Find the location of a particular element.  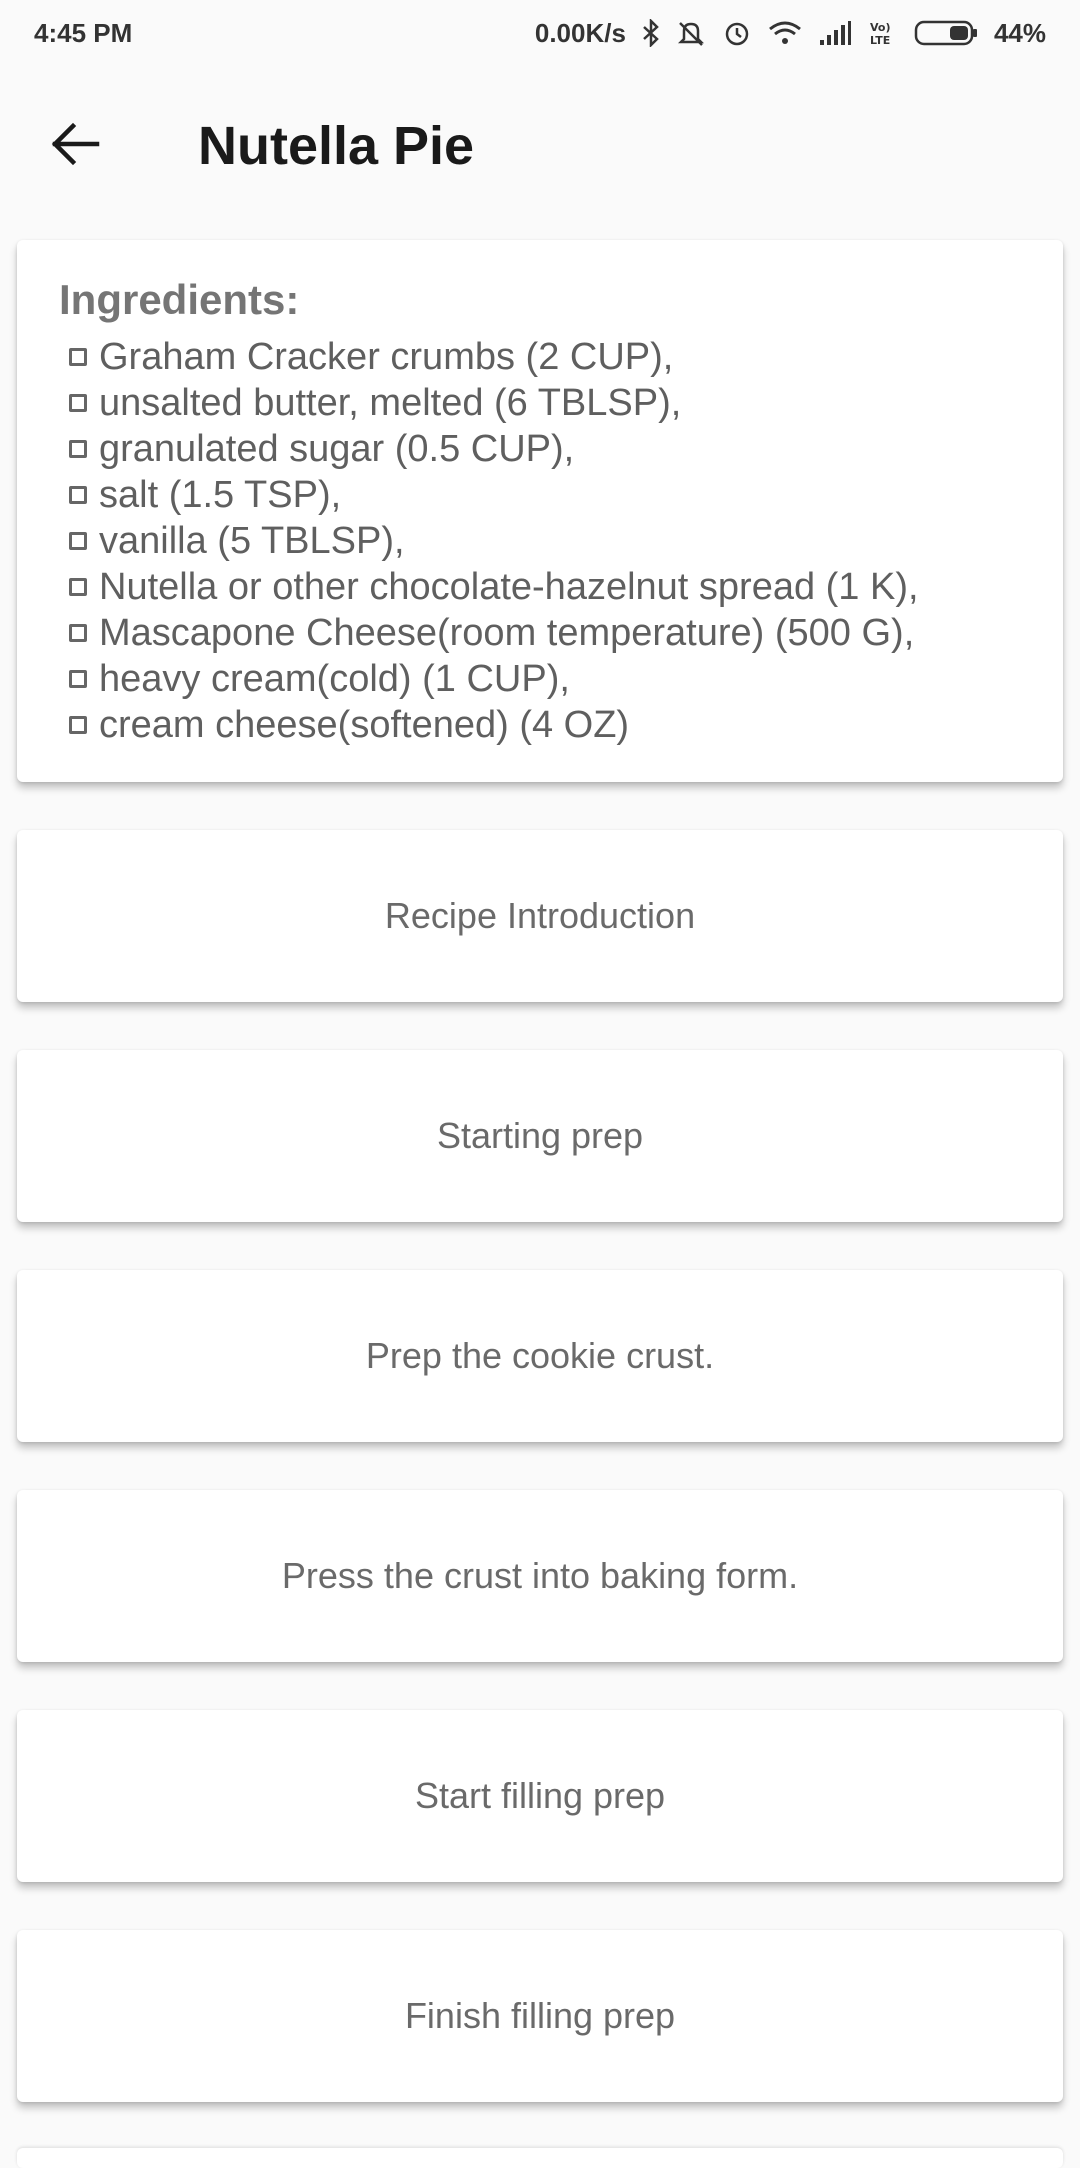

volte-icon: Vo) LTE is located at coordinates (883, 33).